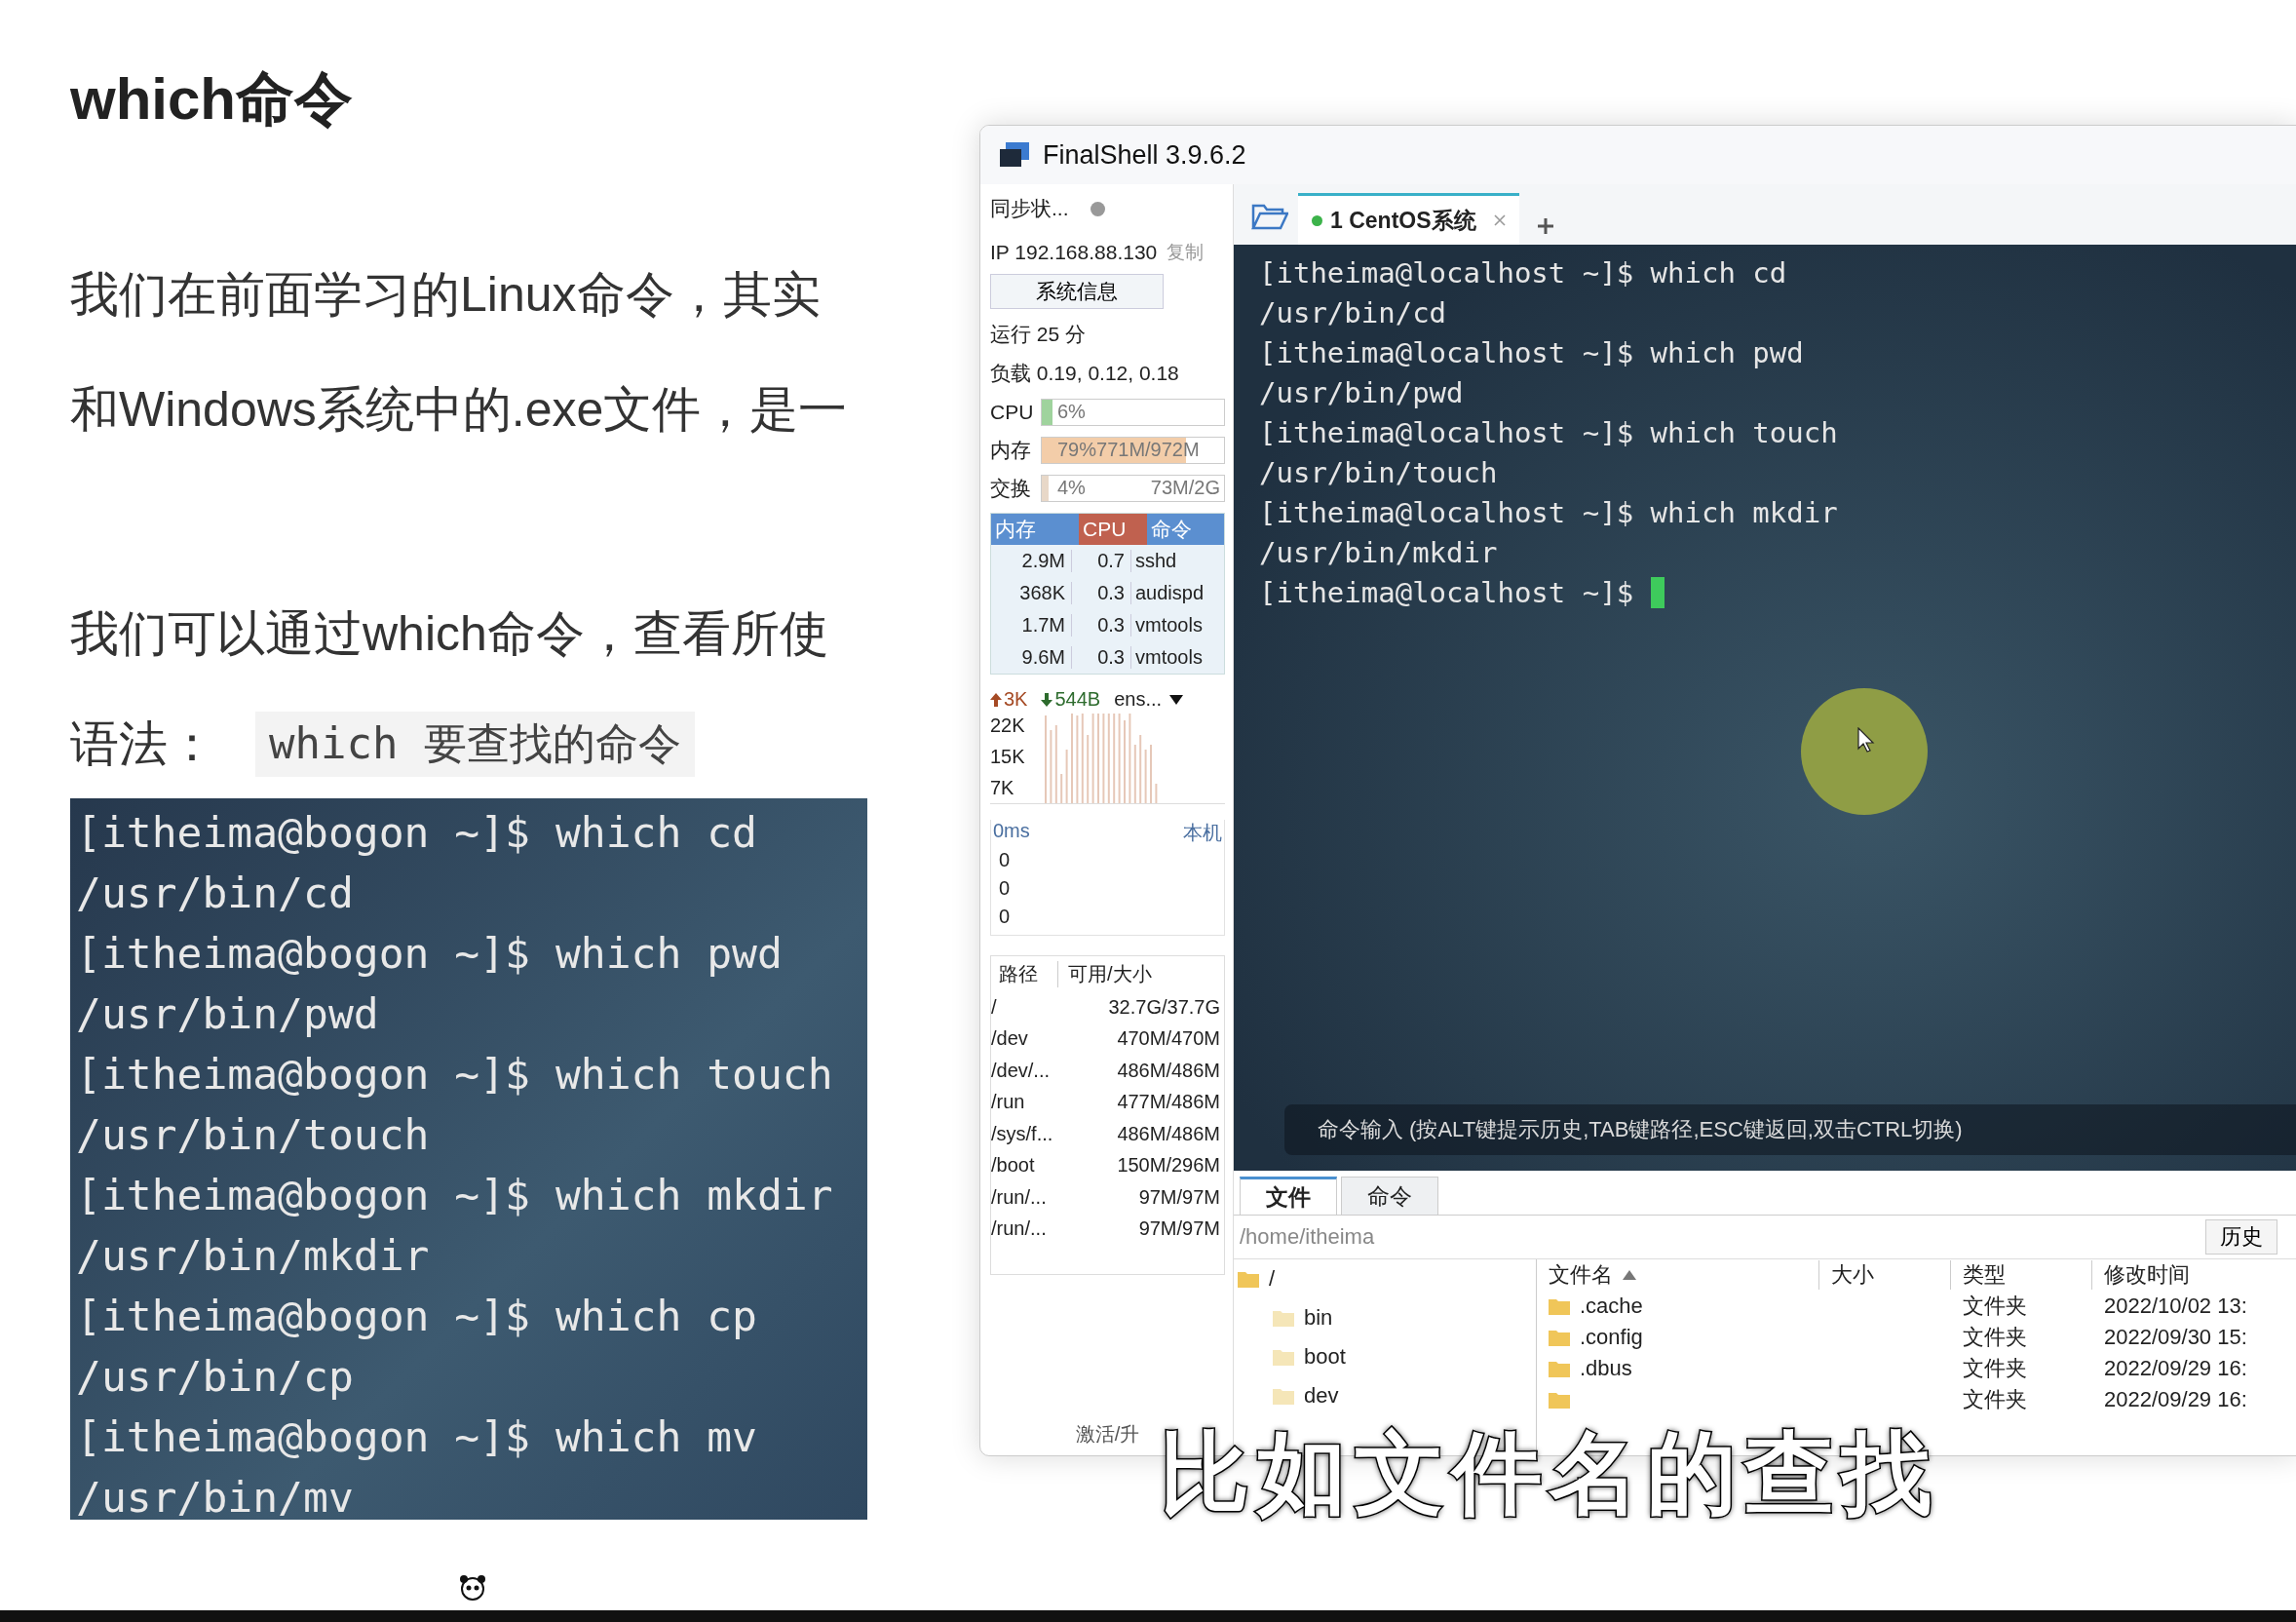 The image size is (2296, 1622). I want to click on syntax-label: 语法：, so click(143, 744).